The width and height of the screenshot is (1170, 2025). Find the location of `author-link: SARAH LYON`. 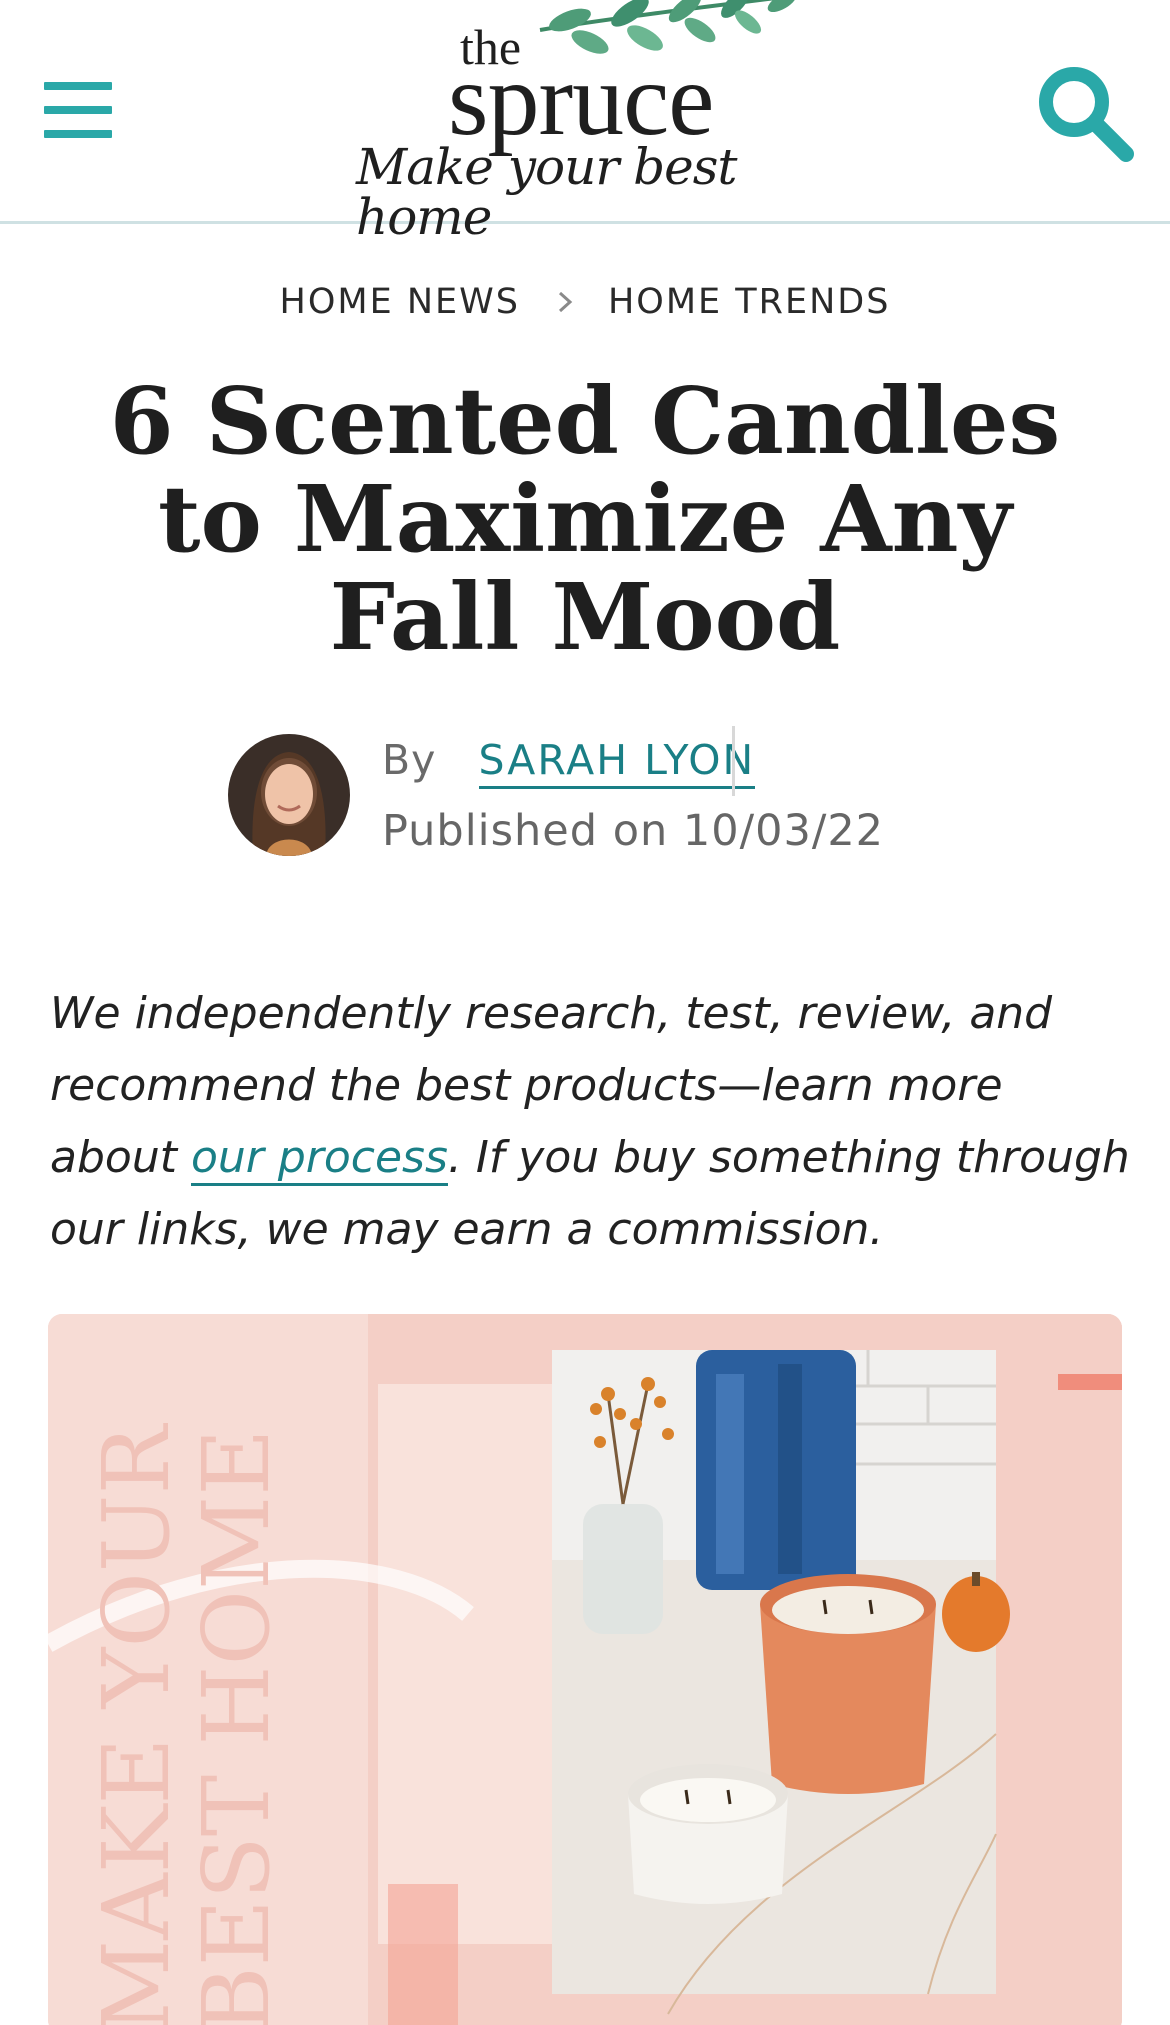

author-link: SARAH LYON is located at coordinates (617, 762).